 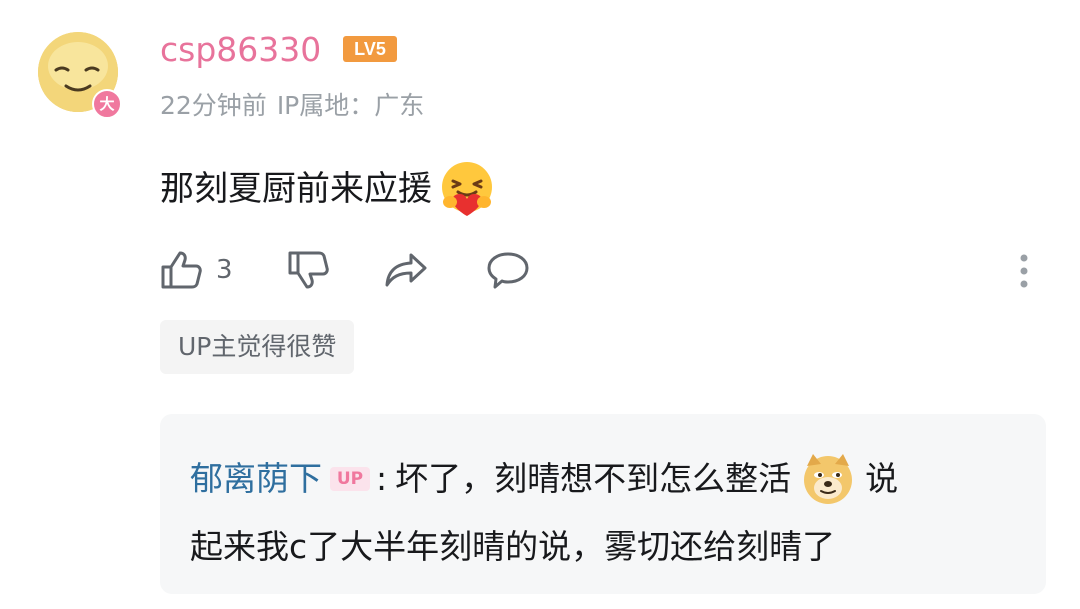 What do you see at coordinates (350, 479) in the screenshot?
I see `up-badge: UP` at bounding box center [350, 479].